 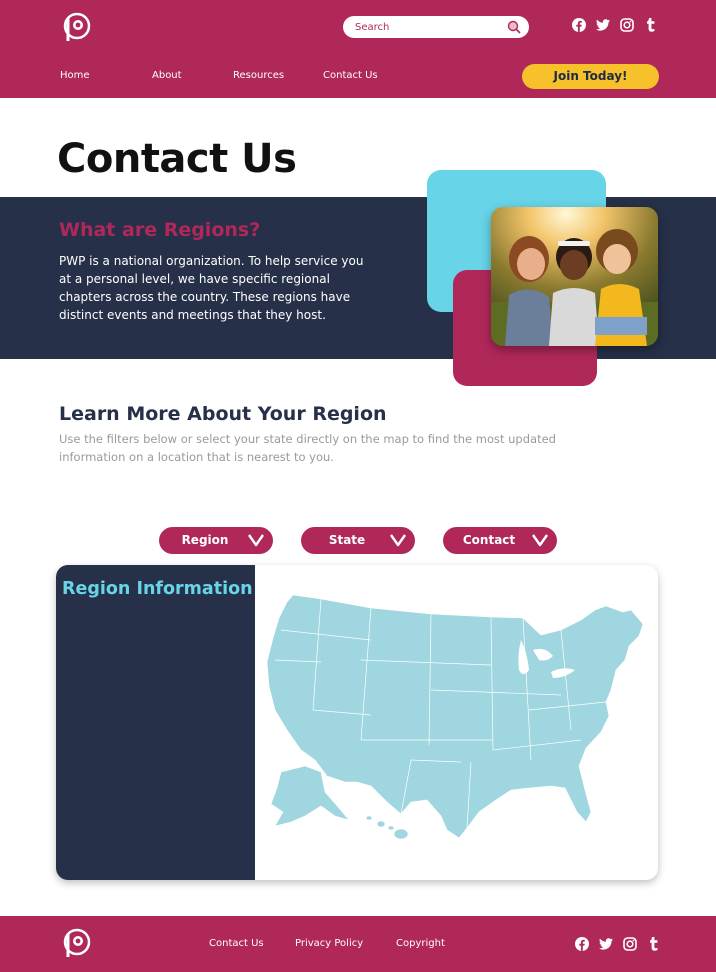 I want to click on contact-filter-dropdown: Contact, so click(x=500, y=540).